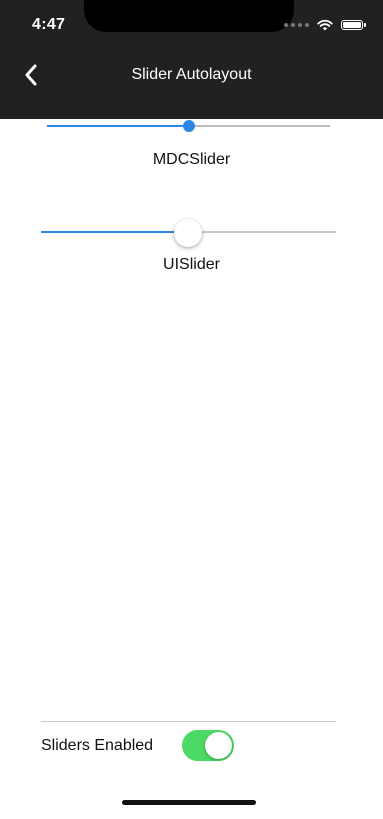 This screenshot has width=383, height=819. I want to click on ui-slider-thumb, so click(188, 233).